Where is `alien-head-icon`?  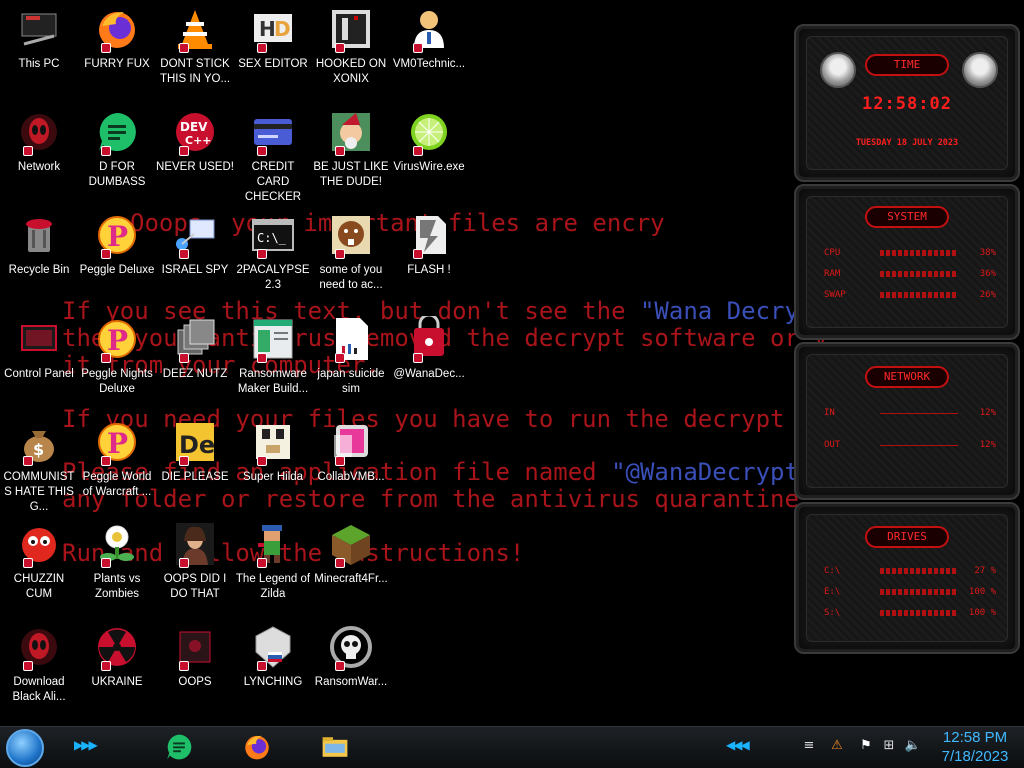 alien-head-icon is located at coordinates (838, 70).